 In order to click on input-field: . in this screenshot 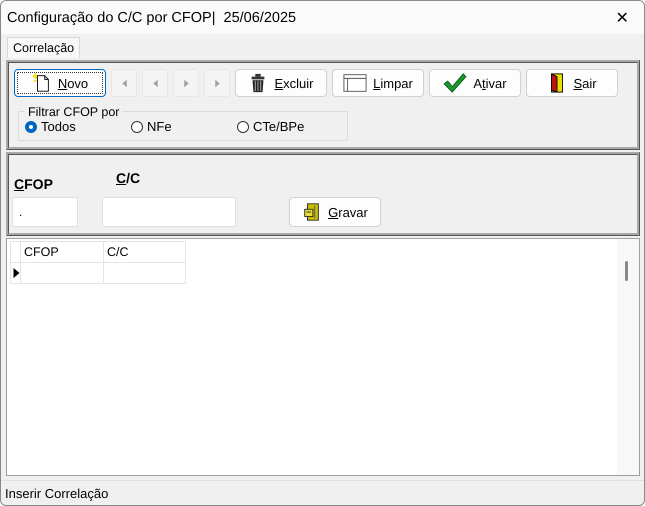, I will do `click(45, 212)`.